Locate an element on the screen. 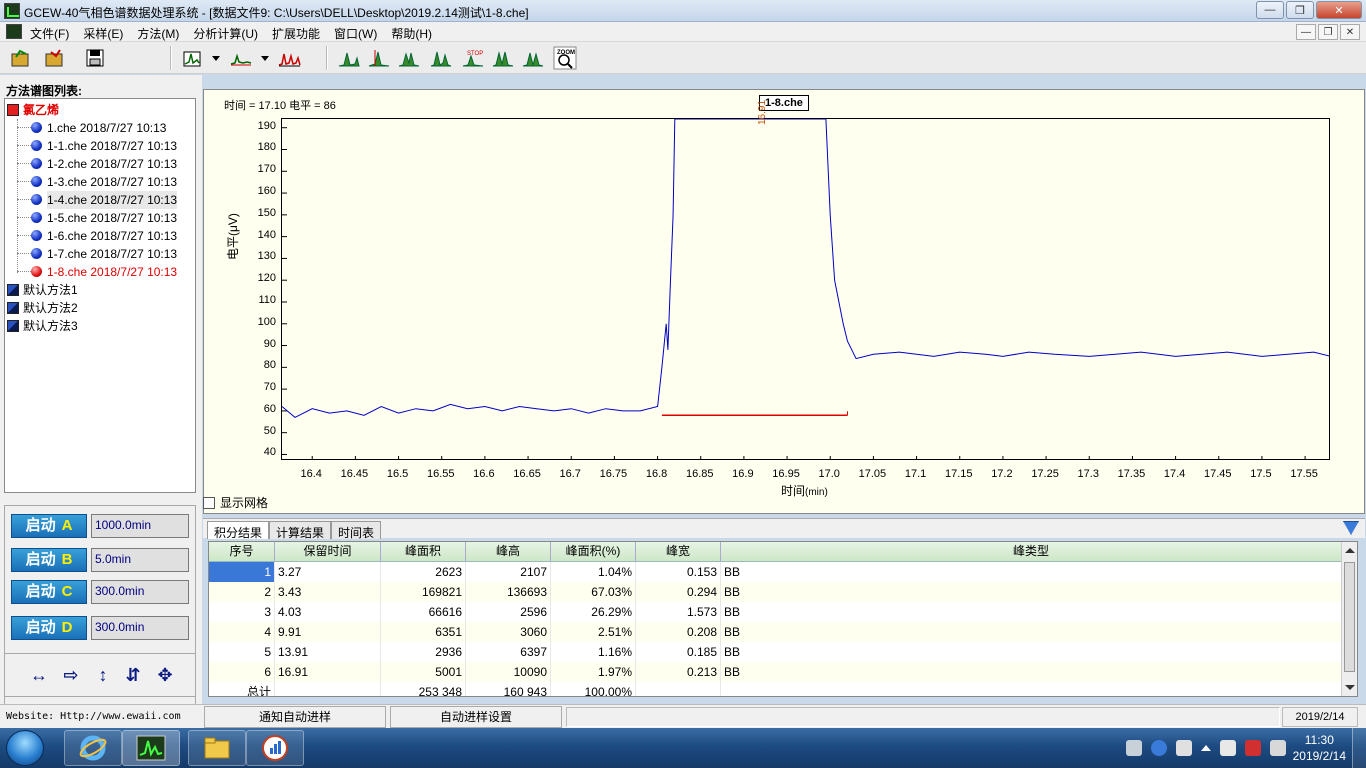  peak-delete-icon is located at coordinates (533, 58).